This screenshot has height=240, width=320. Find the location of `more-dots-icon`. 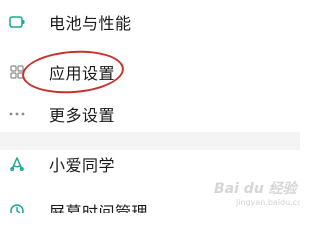

more-dots-icon is located at coordinates (17, 114).